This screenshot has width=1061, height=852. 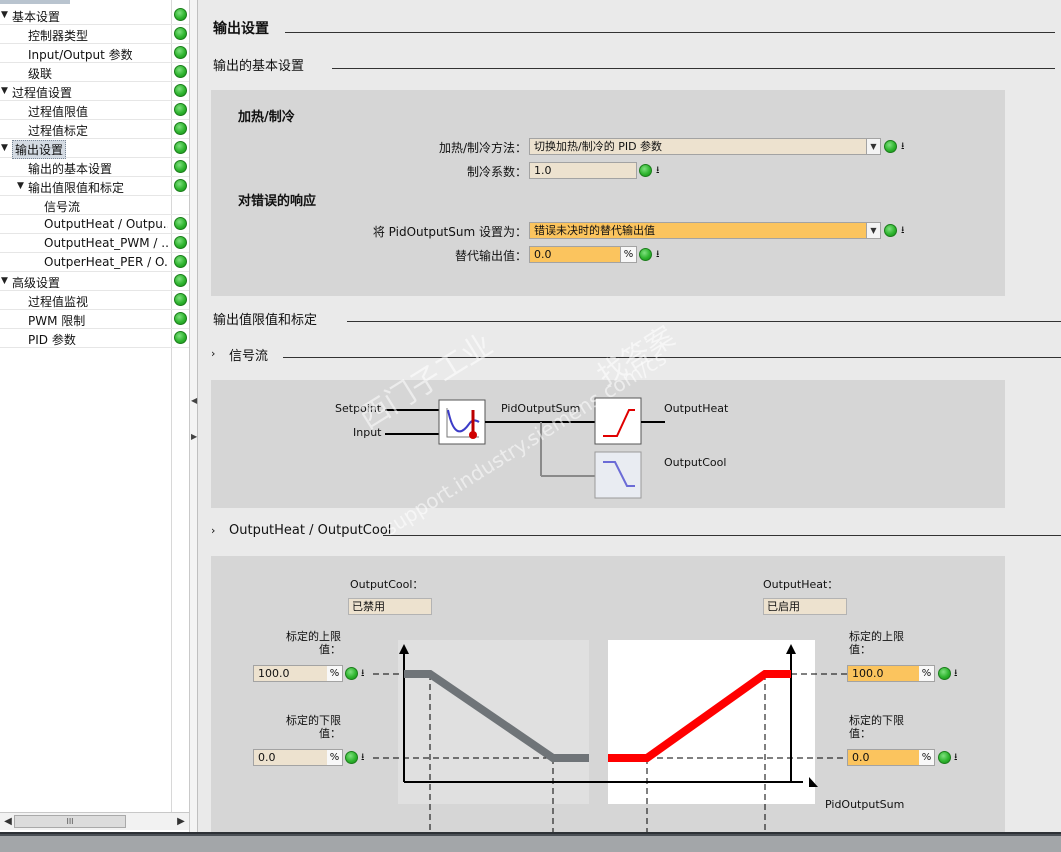 I want to click on heatcool-heading: OutputHeat / OutputCool, so click(x=310, y=530).